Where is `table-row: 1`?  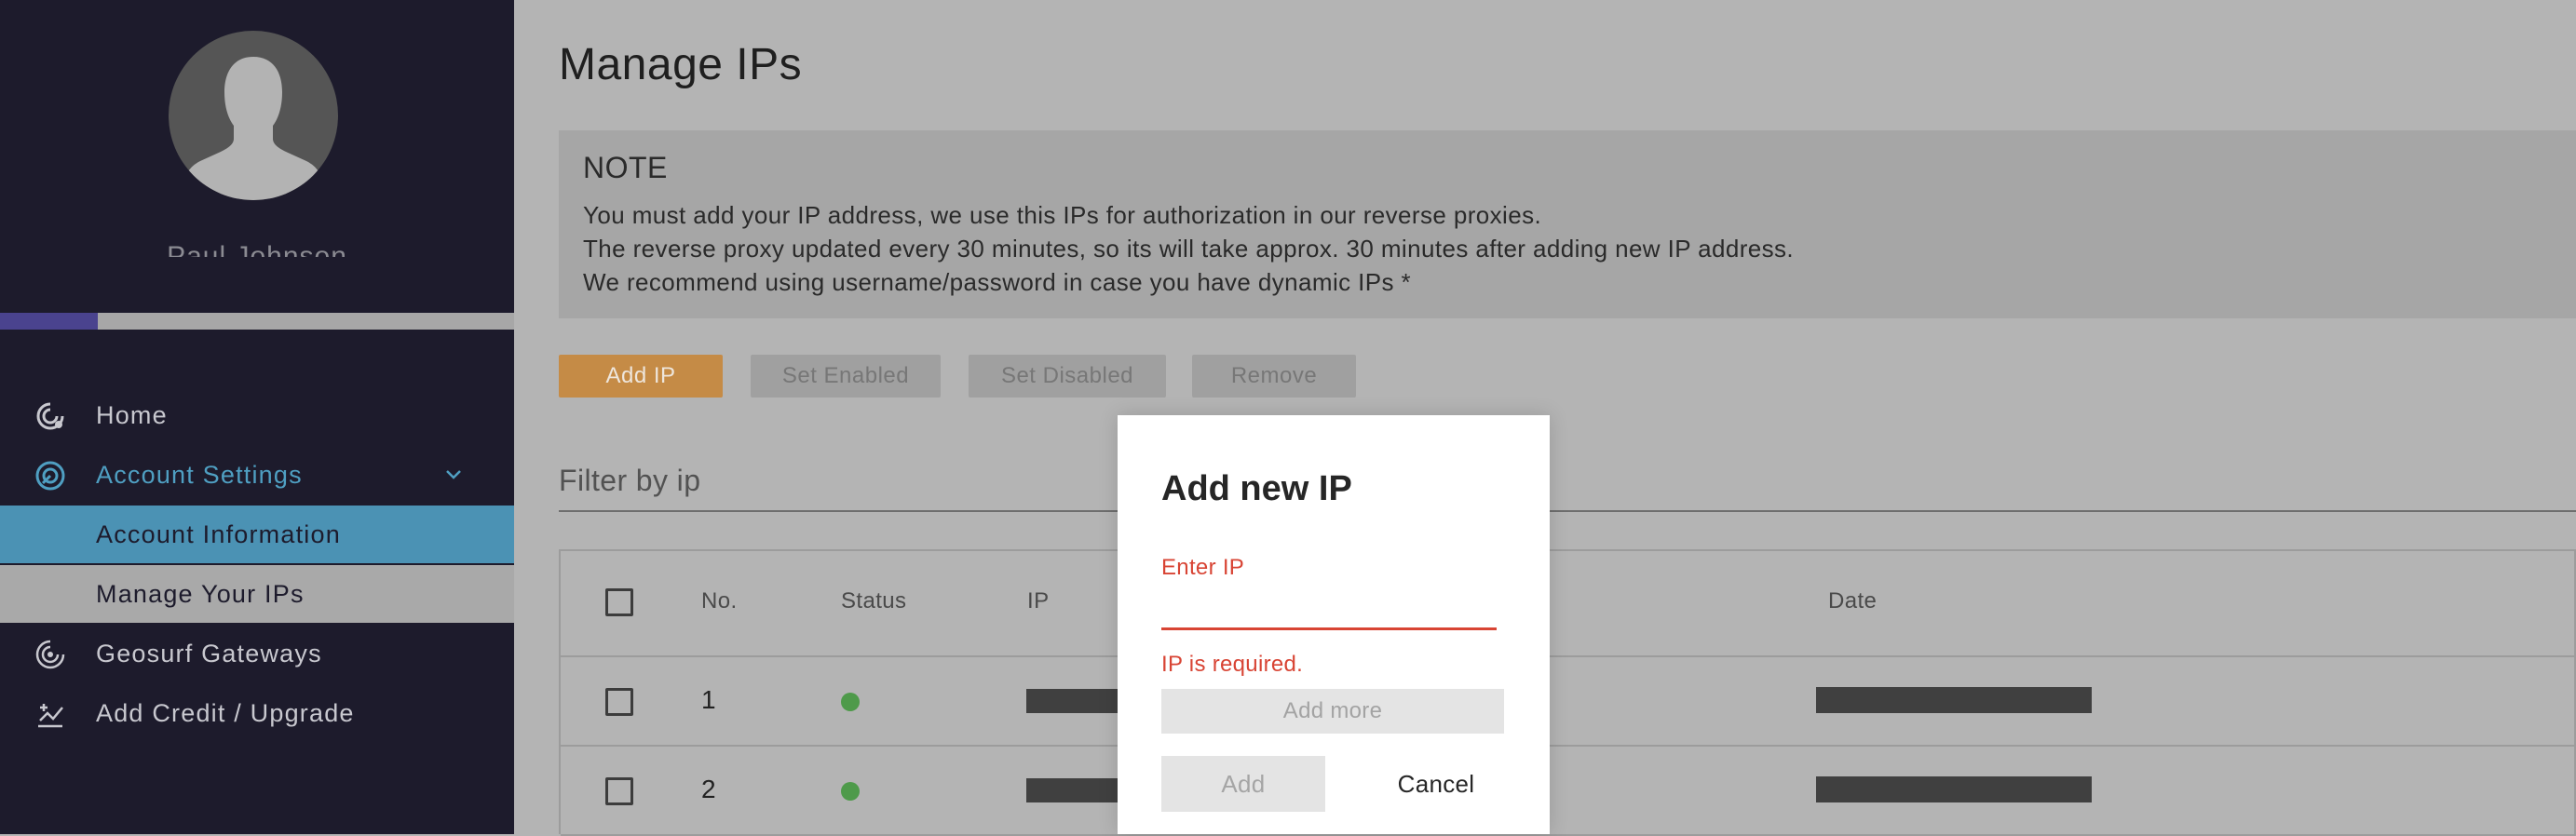 table-row: 1 is located at coordinates (1568, 702).